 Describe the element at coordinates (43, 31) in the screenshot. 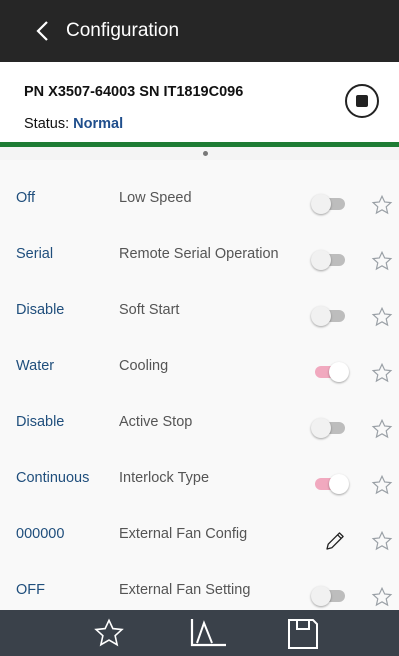

I see `back-arrow-icon` at that location.